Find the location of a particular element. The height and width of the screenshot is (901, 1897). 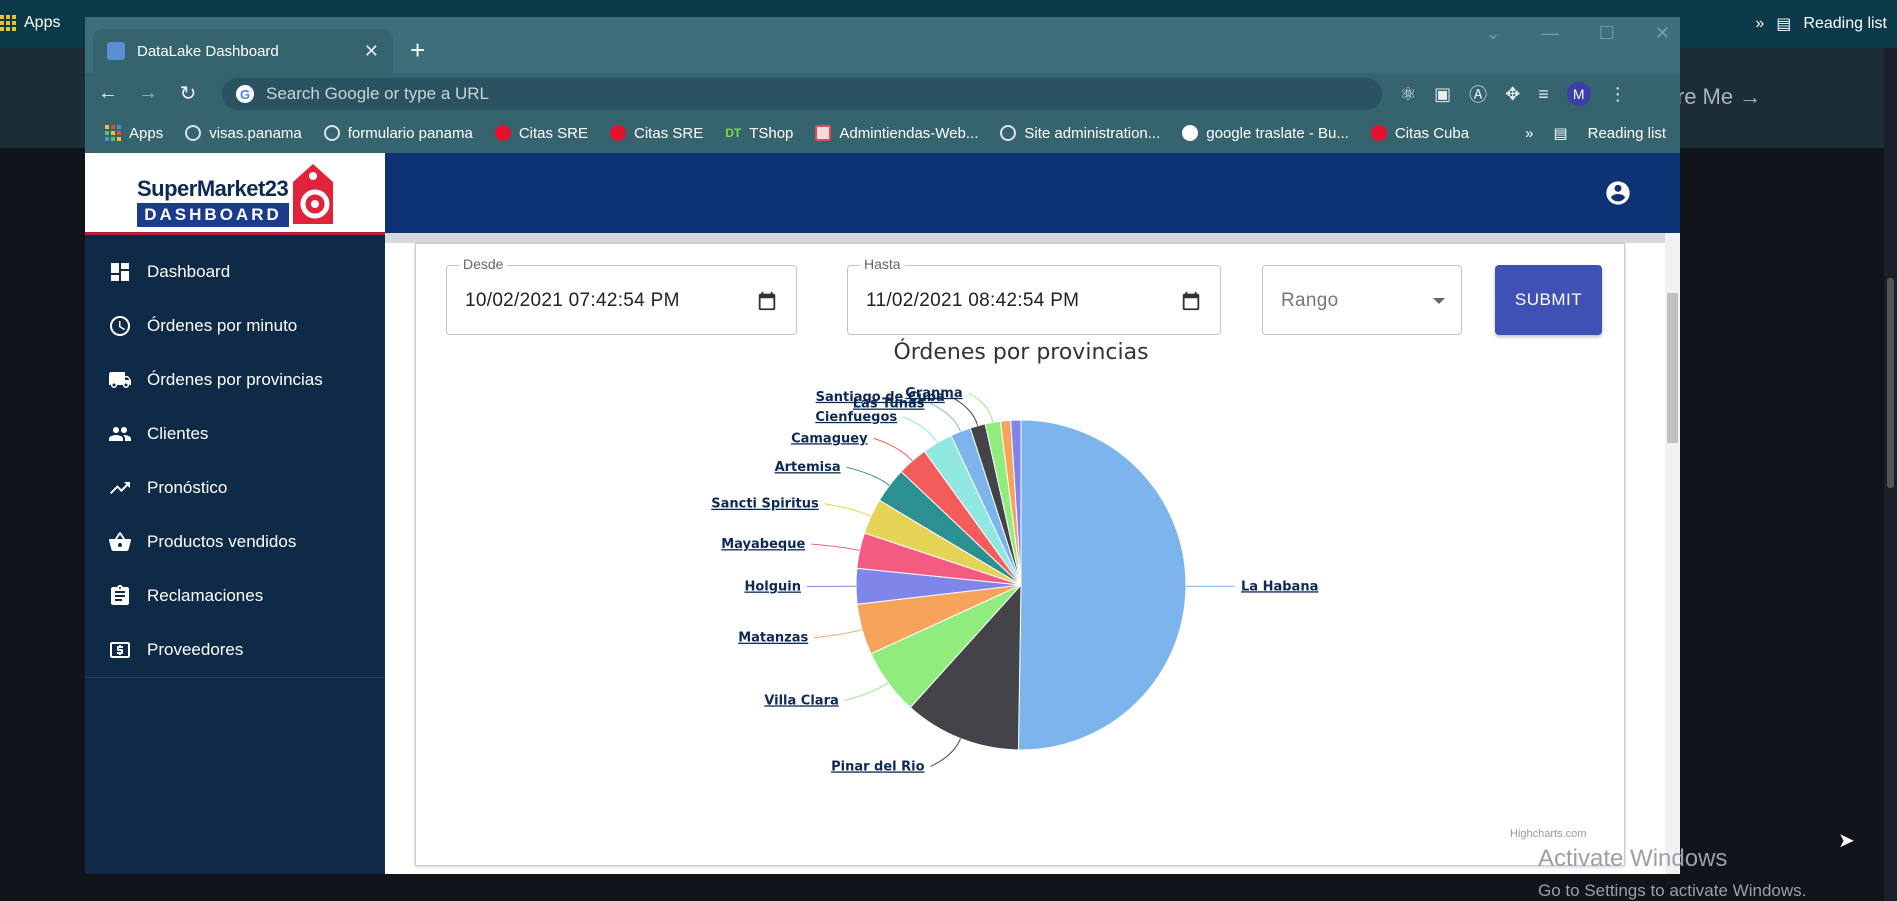

close-window-button: ✕ is located at coordinates (1662, 33).